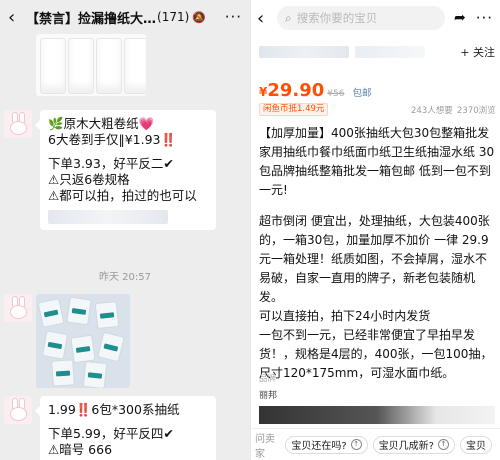  Describe the element at coordinates (89, 179) in the screenshot. I see `message-text: ⚠只返6卷规格` at that location.